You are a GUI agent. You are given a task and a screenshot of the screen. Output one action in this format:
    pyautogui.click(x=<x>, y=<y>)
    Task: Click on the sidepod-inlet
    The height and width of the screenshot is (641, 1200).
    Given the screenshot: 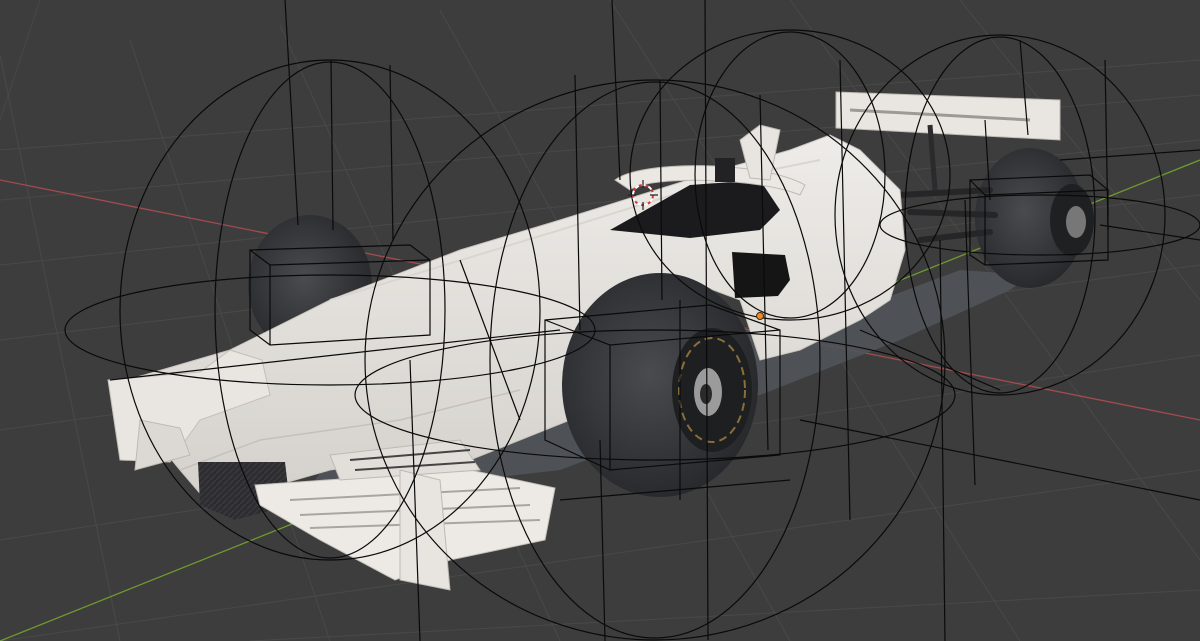 What is the action you would take?
    pyautogui.click(x=761, y=275)
    